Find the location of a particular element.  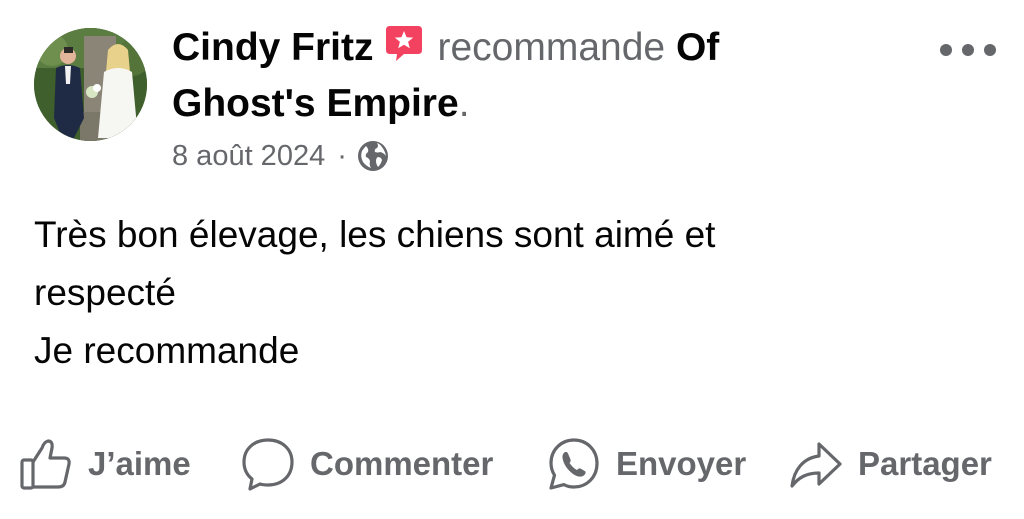

comment-icon is located at coordinates (268, 464).